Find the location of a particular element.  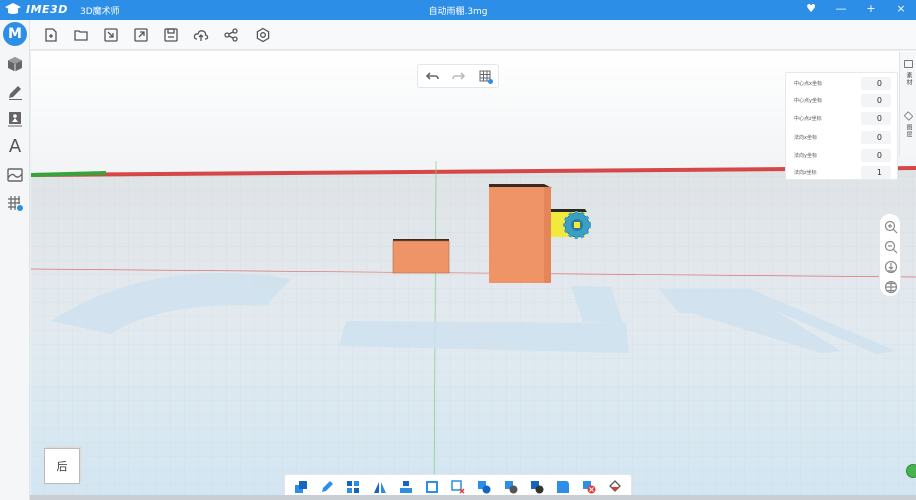

settings-icon is located at coordinates (263, 35).